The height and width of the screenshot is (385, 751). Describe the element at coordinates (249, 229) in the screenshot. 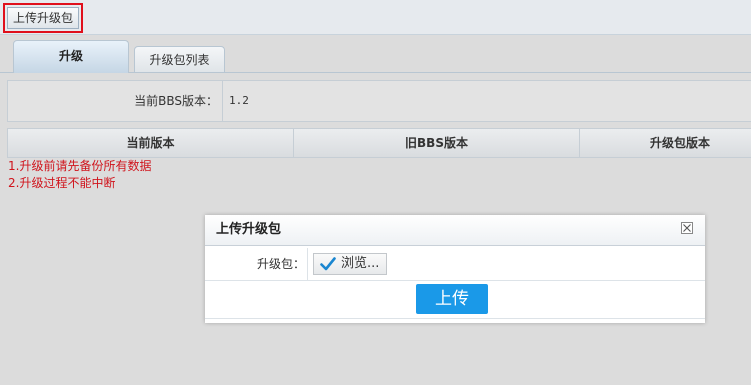

I see `dialog-title: 上传升级包` at that location.